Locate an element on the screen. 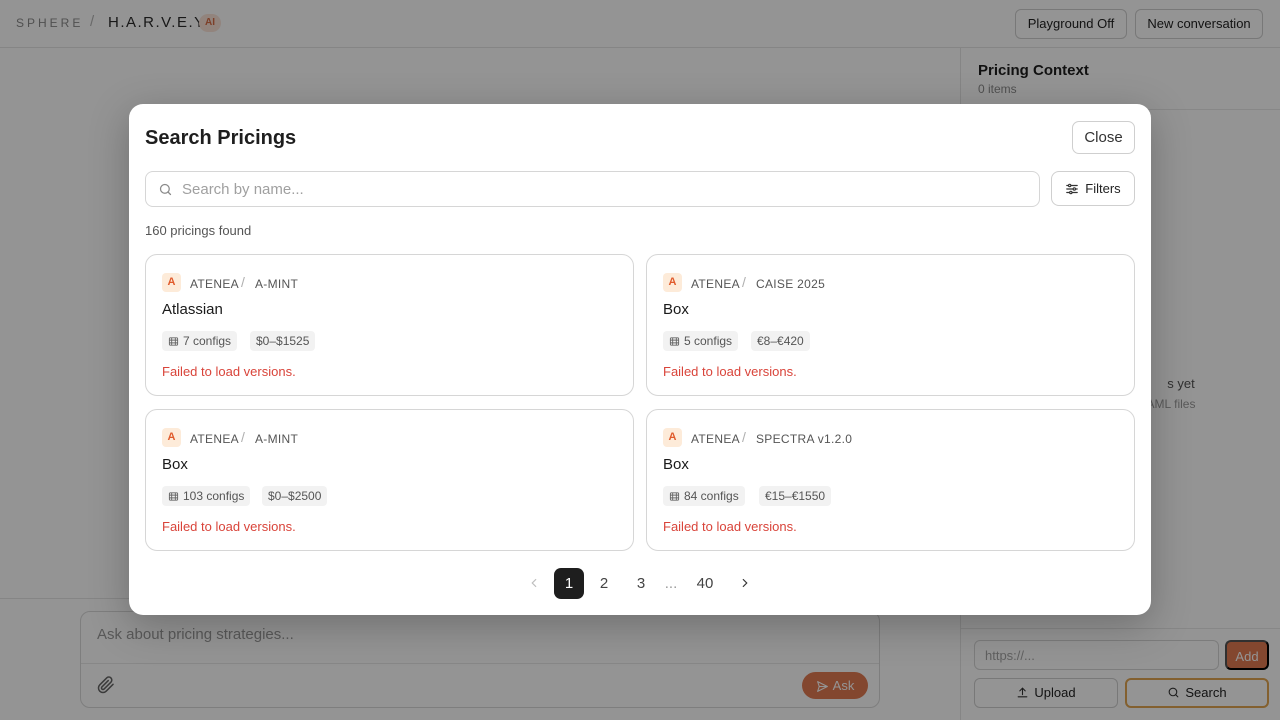 The width and height of the screenshot is (1280, 720). pricing-search-input is located at coordinates (602, 189).